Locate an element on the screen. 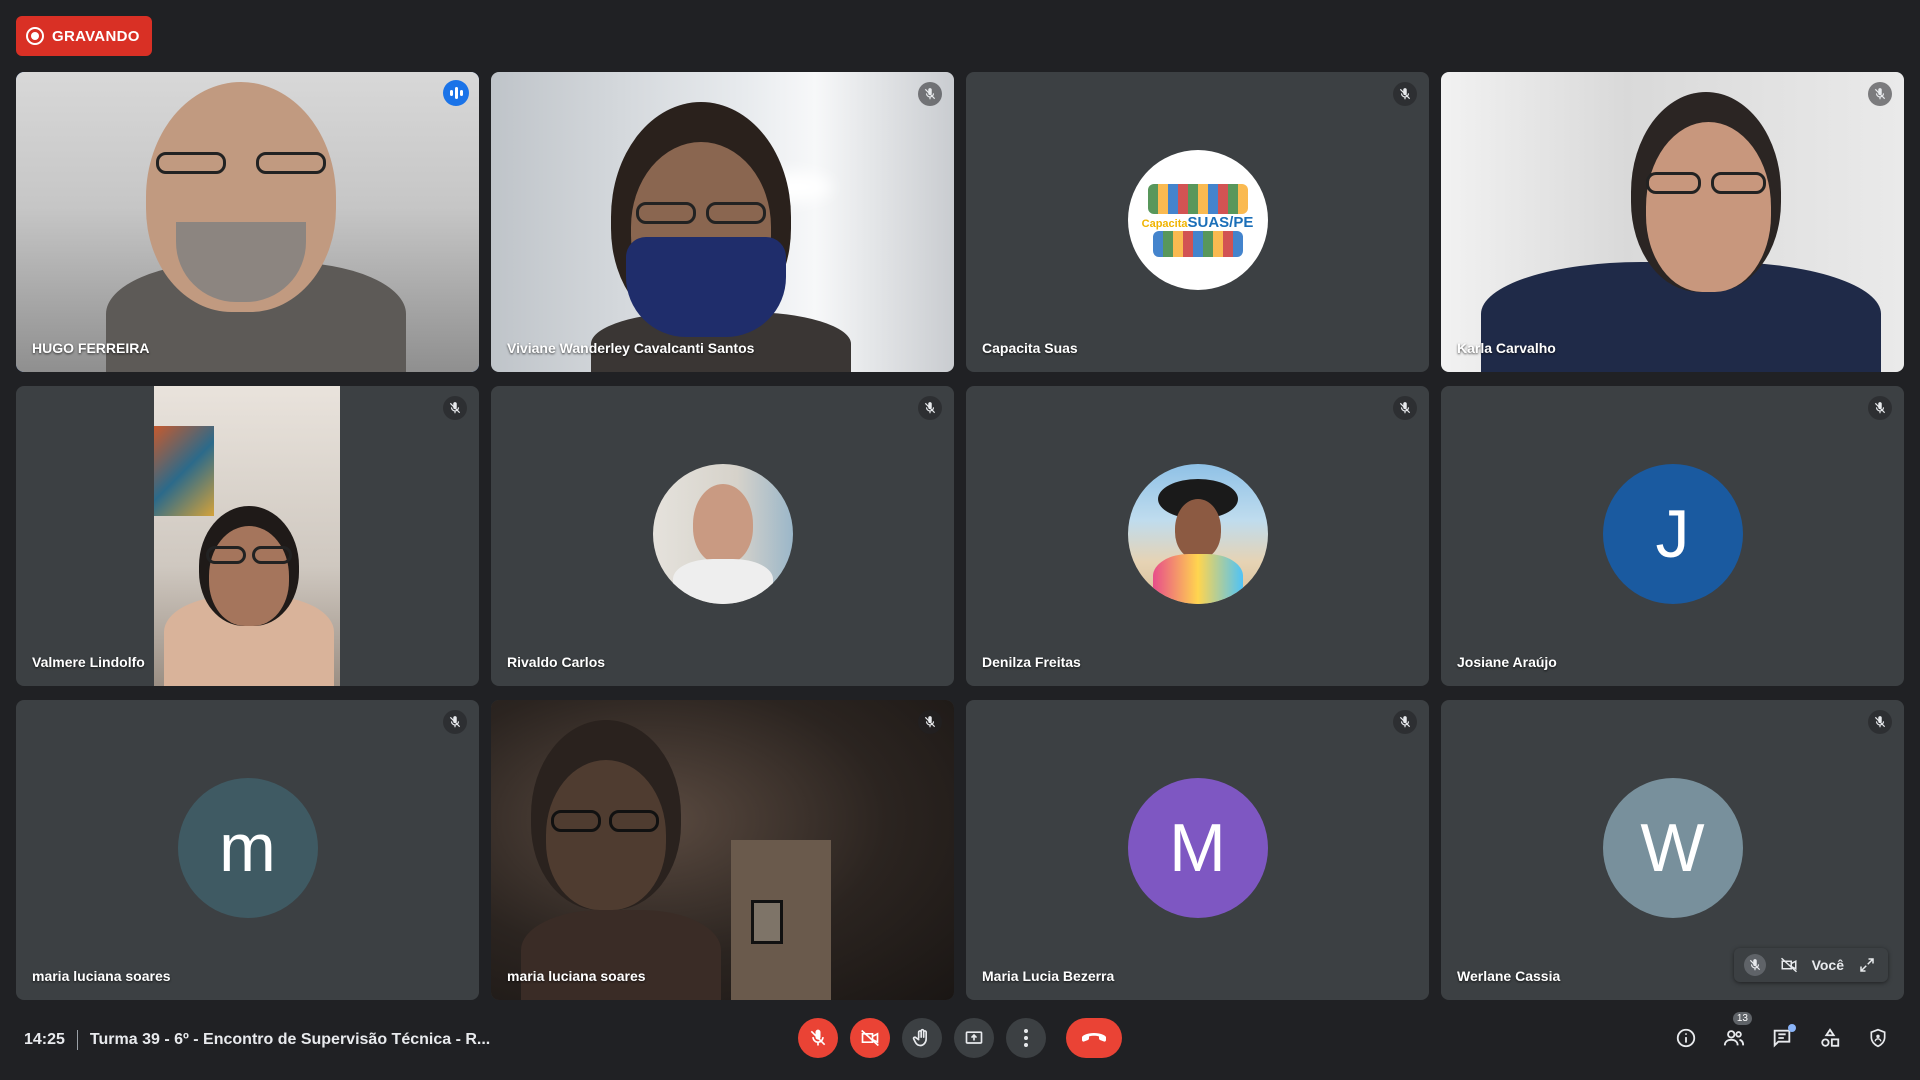  participant-tile: Valmere Lindolfo is located at coordinates (247, 536).